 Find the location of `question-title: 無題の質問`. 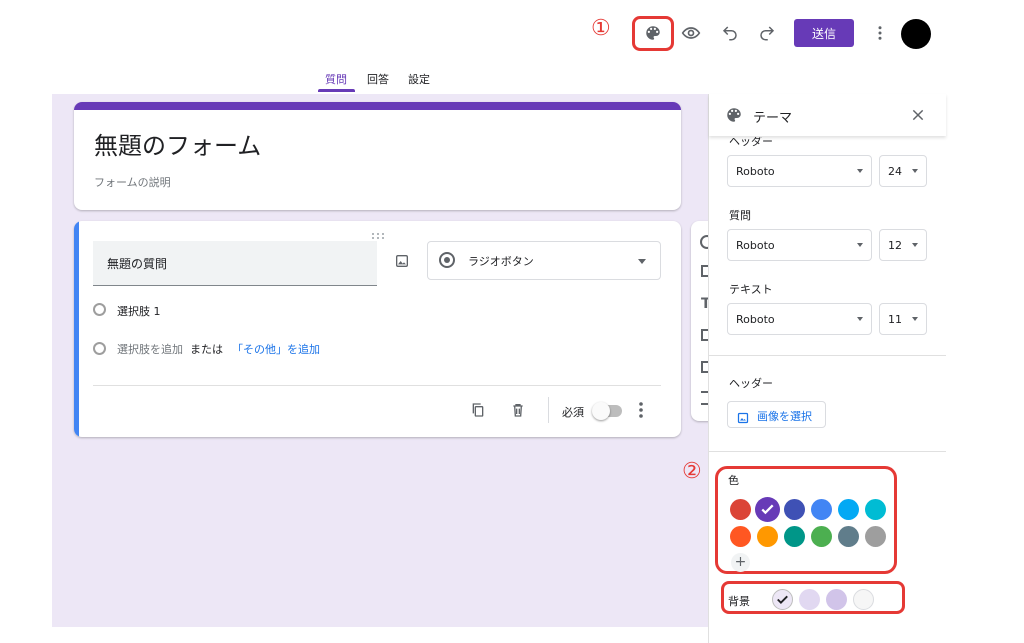

question-title: 無題の質問 is located at coordinates (137, 264).